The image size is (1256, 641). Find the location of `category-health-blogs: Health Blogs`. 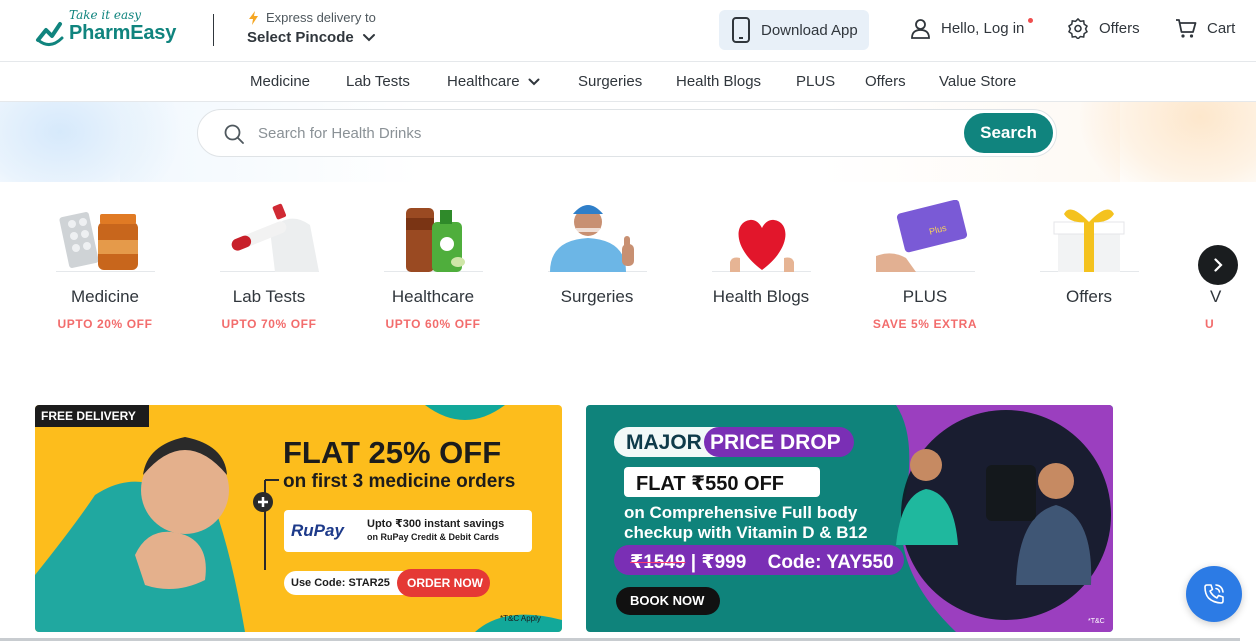

category-health-blogs: Health Blogs is located at coordinates (761, 258).